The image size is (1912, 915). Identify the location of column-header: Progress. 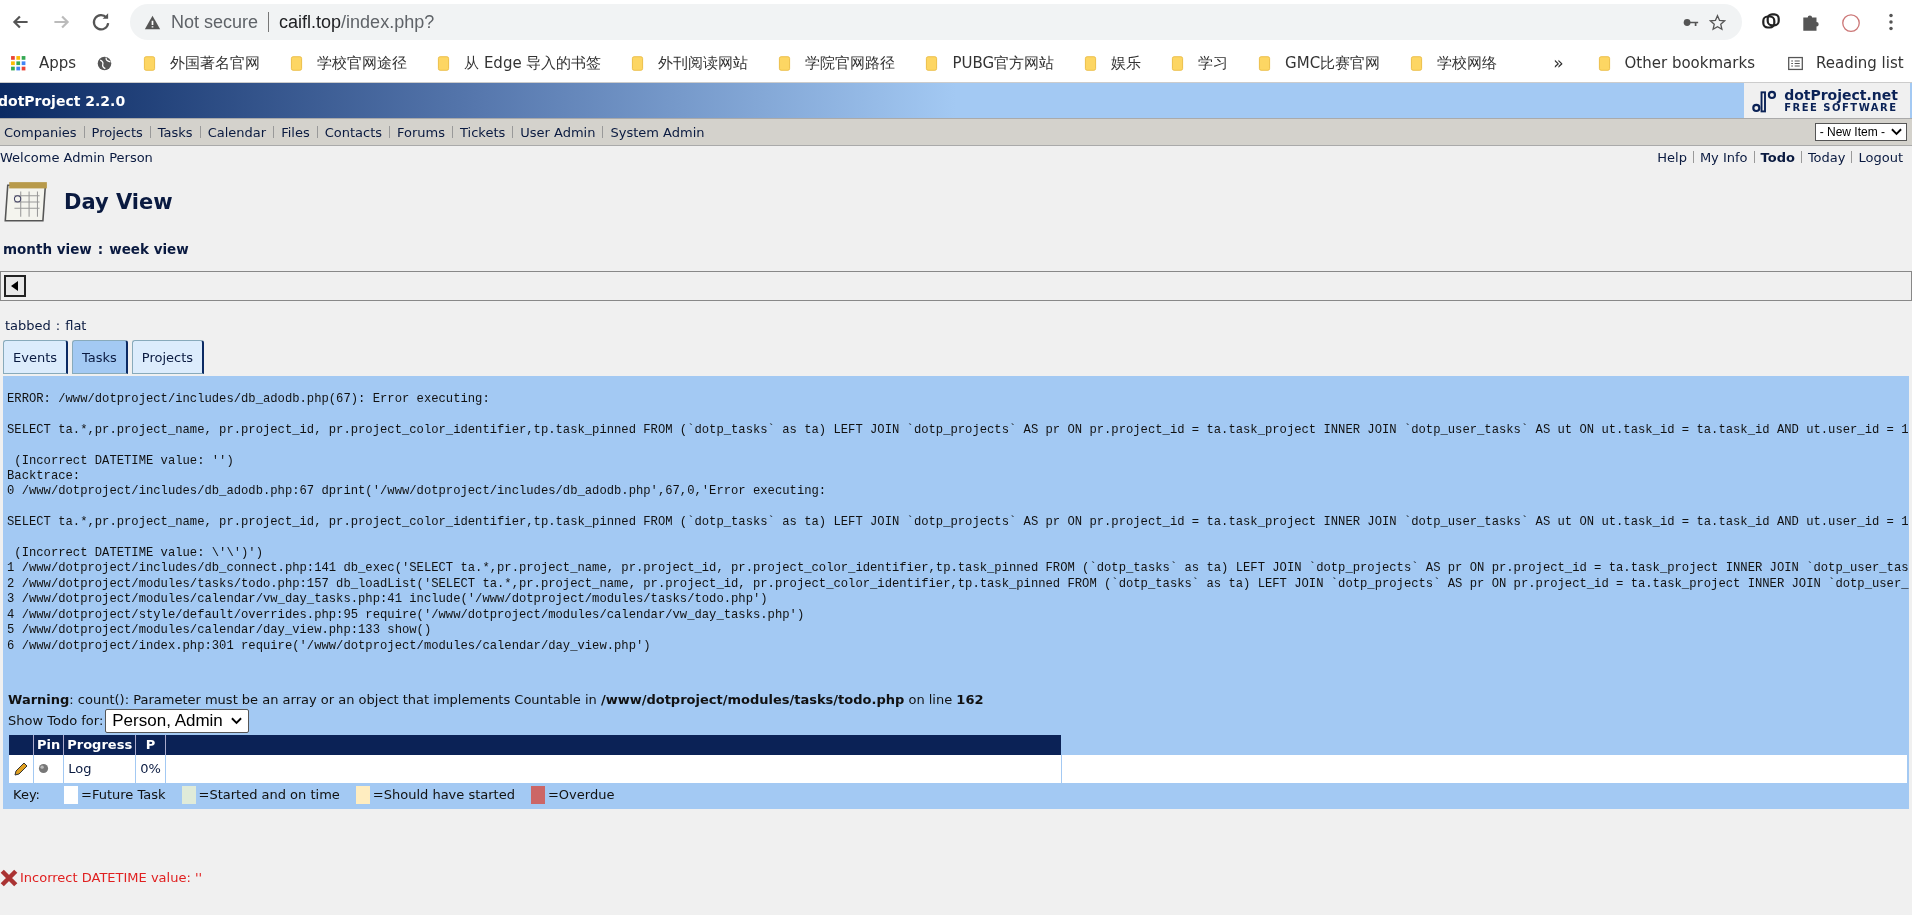
(99, 744).